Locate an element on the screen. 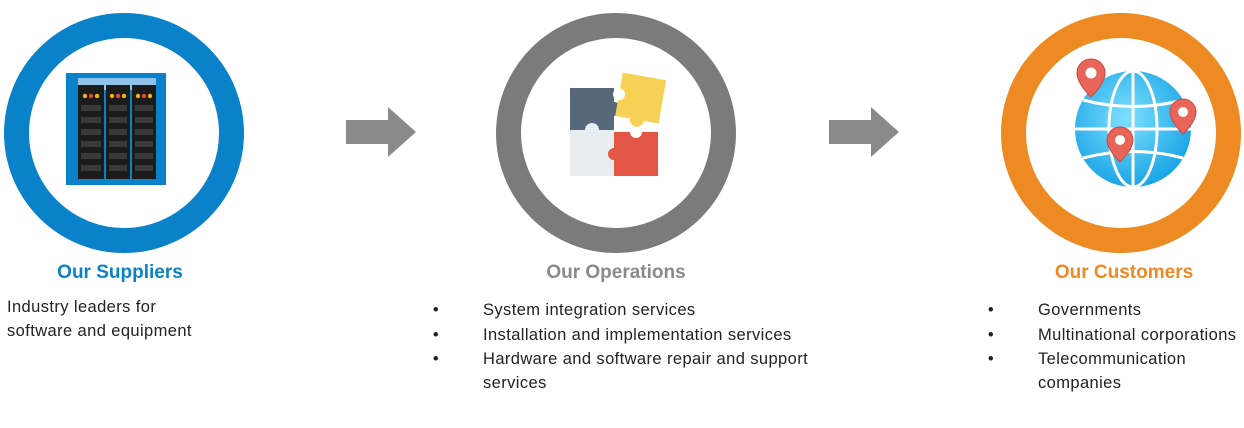 The height and width of the screenshot is (428, 1244). list-item: • Governments is located at coordinates (1114, 311).